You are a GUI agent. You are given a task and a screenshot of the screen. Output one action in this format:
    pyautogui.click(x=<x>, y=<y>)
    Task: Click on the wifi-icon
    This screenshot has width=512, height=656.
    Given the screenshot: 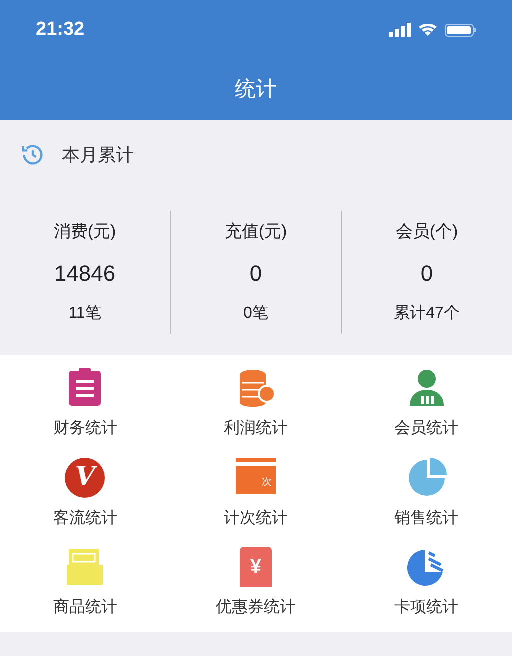 What is the action you would take?
    pyautogui.click(x=428, y=30)
    